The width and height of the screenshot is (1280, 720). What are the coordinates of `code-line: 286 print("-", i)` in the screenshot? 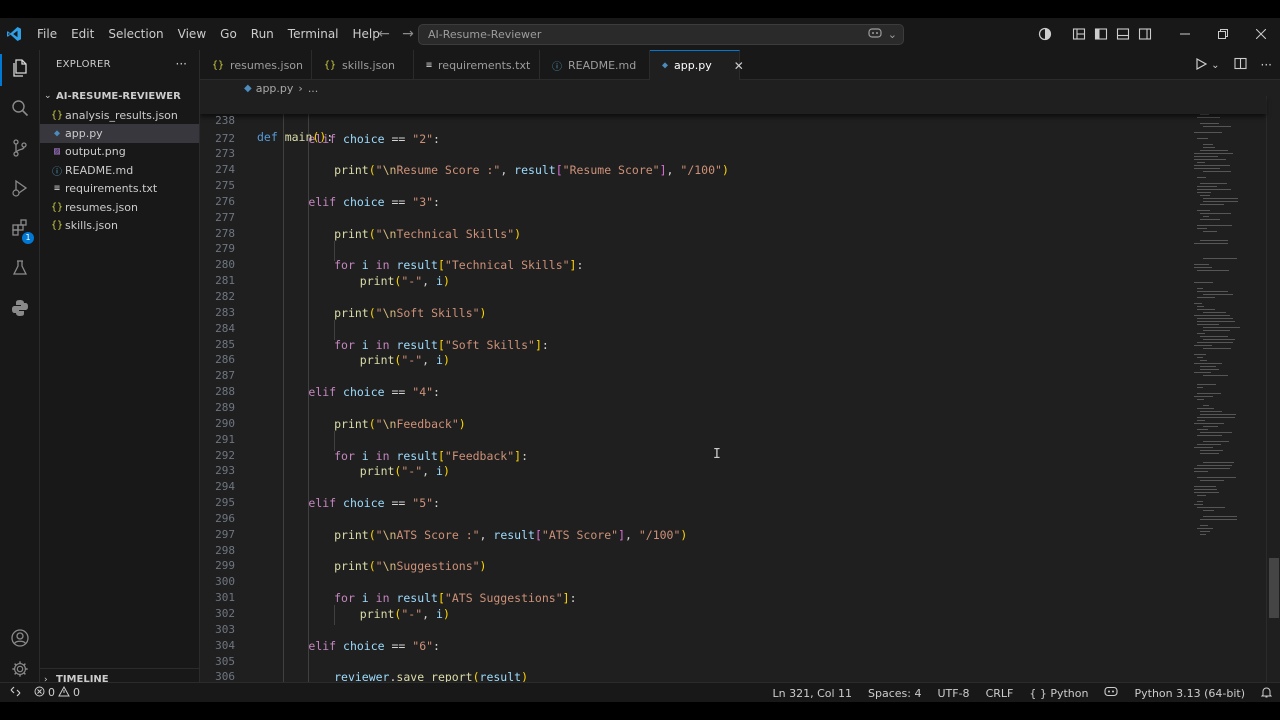 It's located at (695, 360).